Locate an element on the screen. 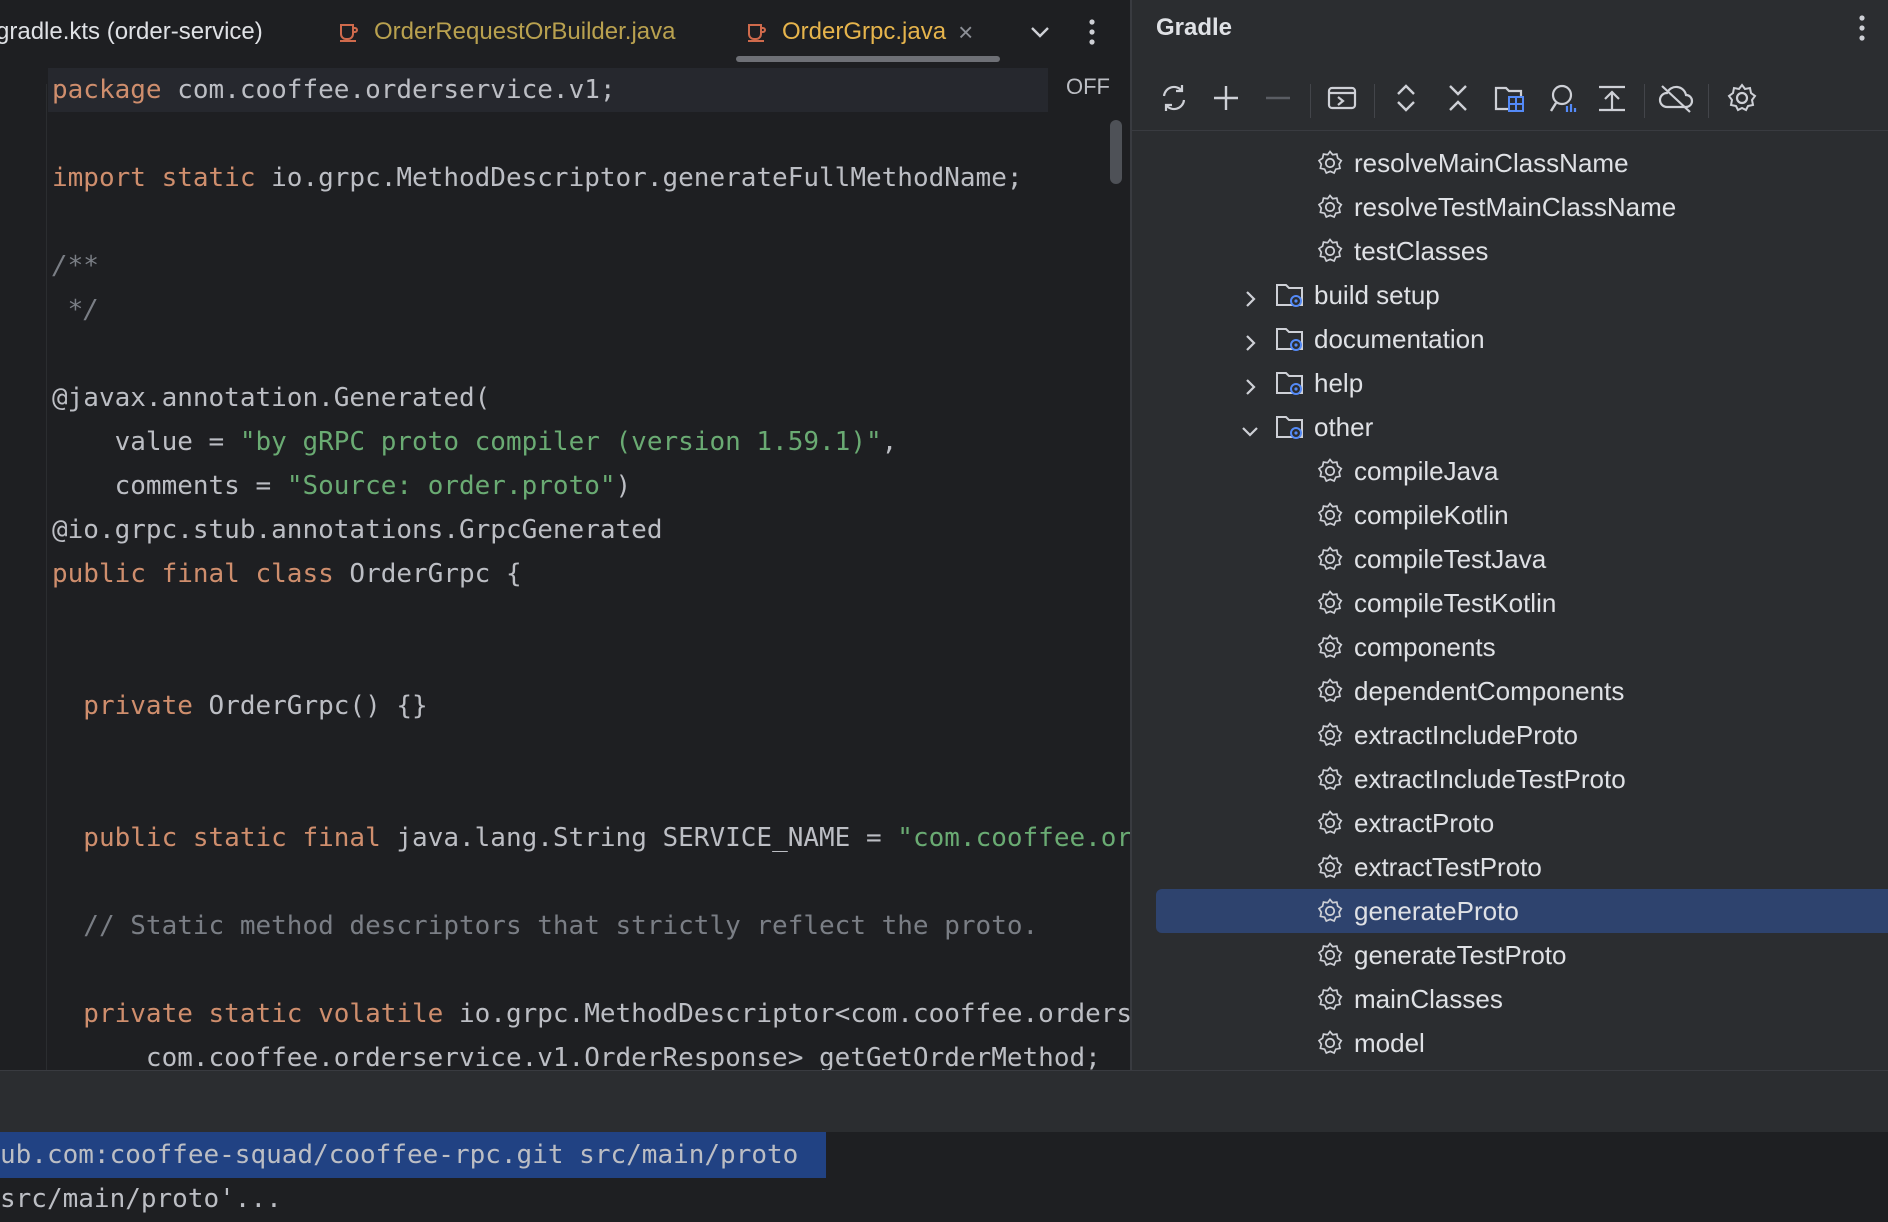 Image resolution: width=1888 pixels, height=1222 pixels. execute-task-icon is located at coordinates (1342, 98).